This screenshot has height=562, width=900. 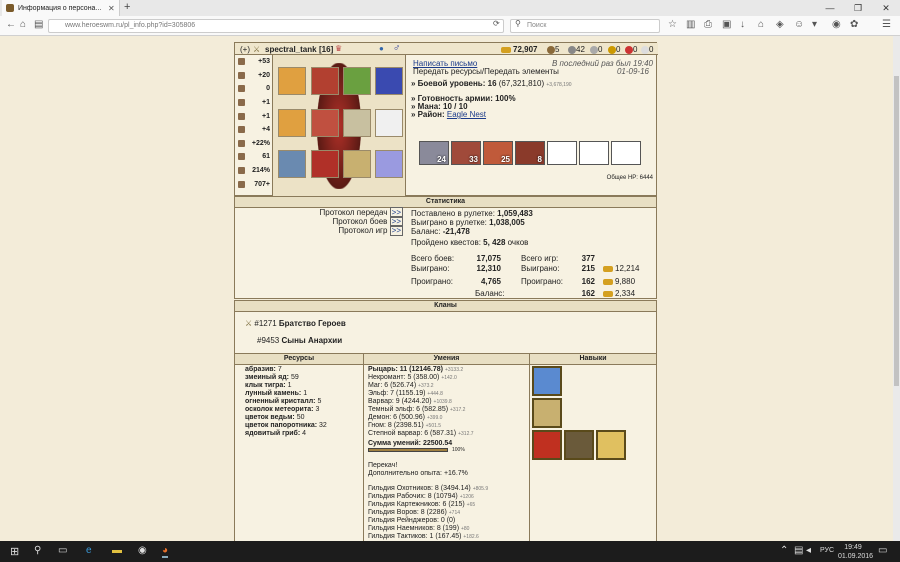 What do you see at coordinates (325, 164) in the screenshot?
I see `equip-slot-boots` at bounding box center [325, 164].